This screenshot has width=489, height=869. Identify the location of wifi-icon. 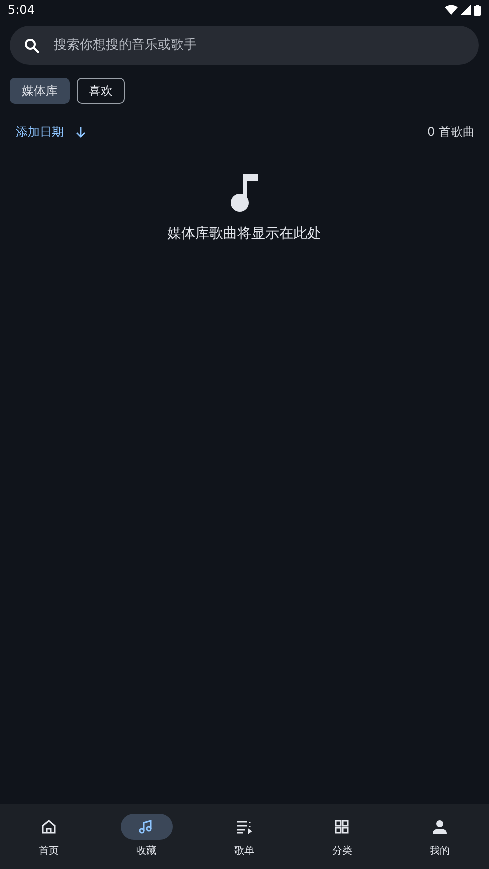
(451, 10).